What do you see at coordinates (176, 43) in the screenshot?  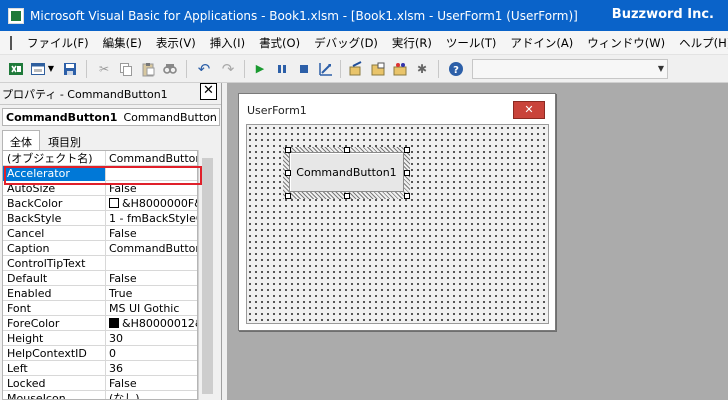 I see `menu-view: 表示(V)` at bounding box center [176, 43].